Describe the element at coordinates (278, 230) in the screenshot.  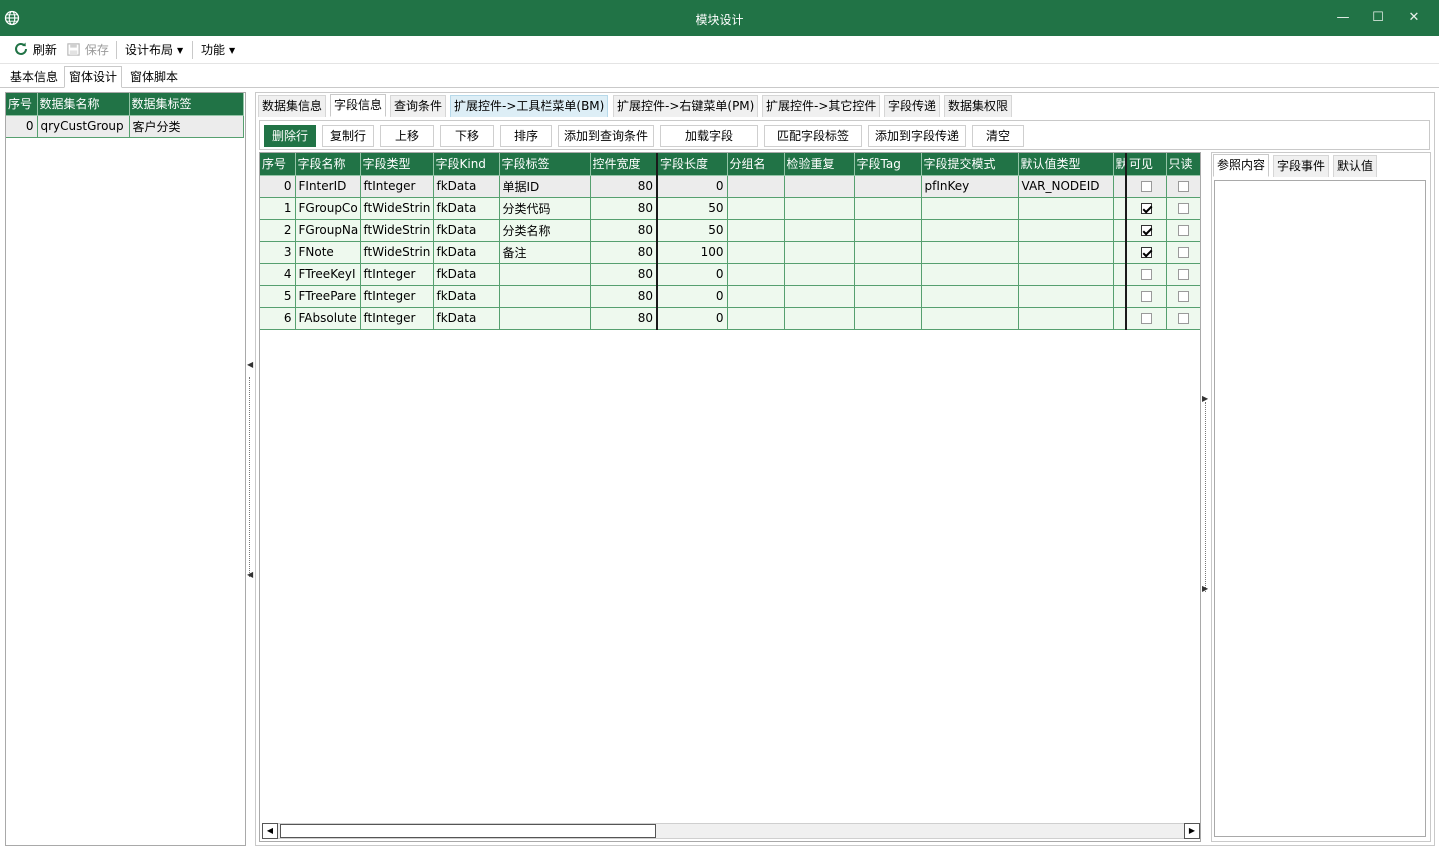
I see `cell-index: 2` at that location.